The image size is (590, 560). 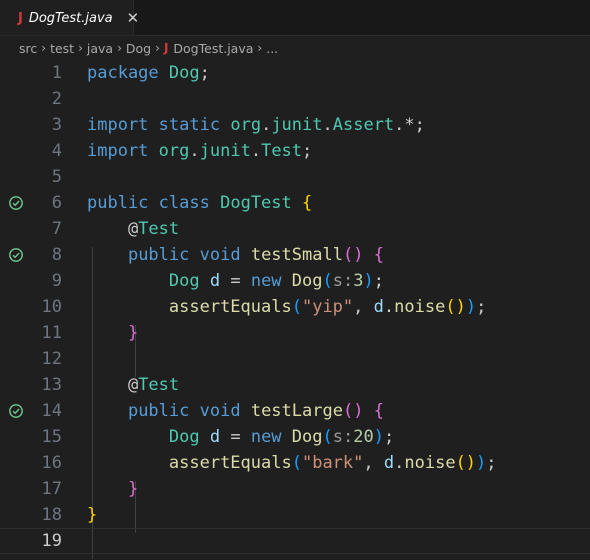 What do you see at coordinates (255, 411) in the screenshot?
I see `code-text: public void testLarge() {` at bounding box center [255, 411].